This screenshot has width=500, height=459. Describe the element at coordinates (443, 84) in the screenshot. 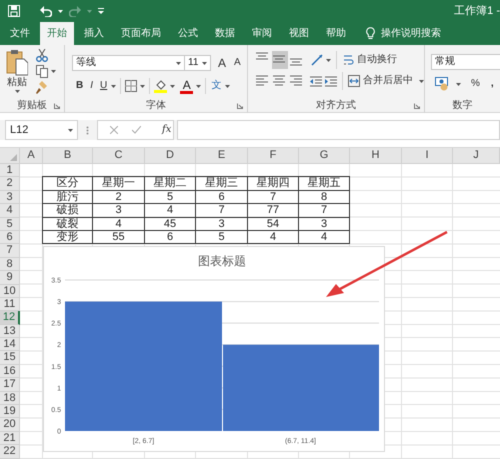

I see `accounting-format-icon` at that location.